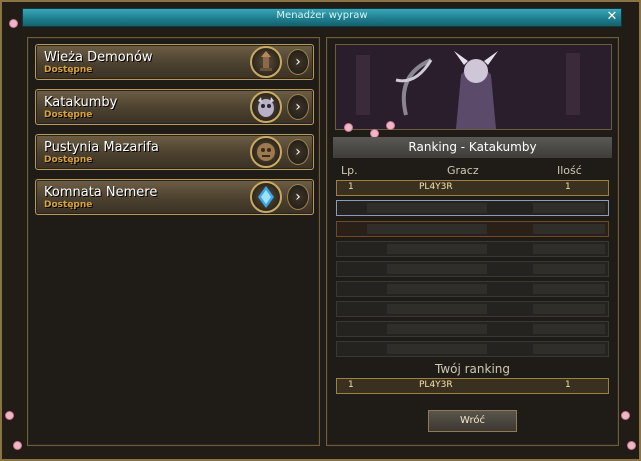 This screenshot has width=641, height=461. I want to click on desert-icon, so click(266, 152).